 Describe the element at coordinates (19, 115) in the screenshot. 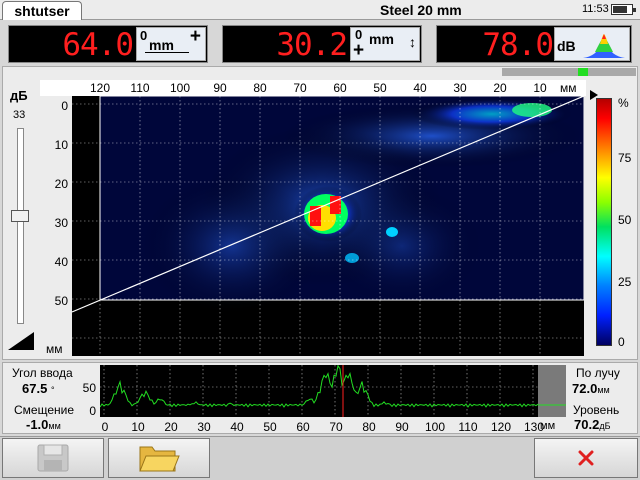

I see `gain-value: 33` at that location.